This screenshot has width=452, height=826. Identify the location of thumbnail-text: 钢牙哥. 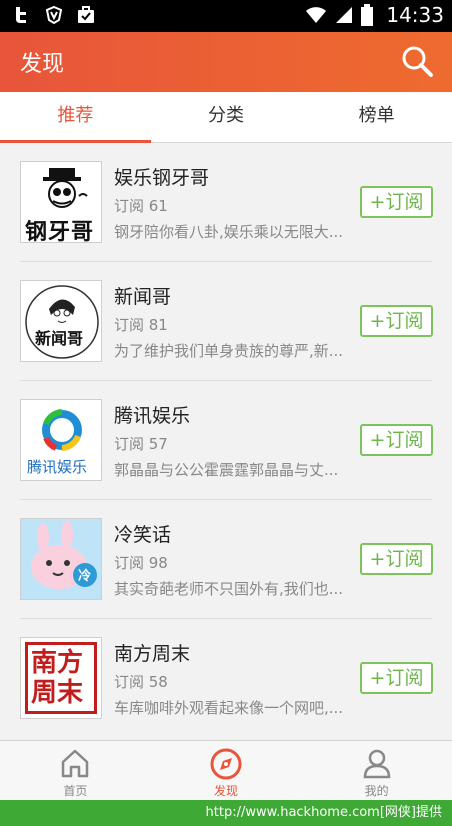
(60, 231).